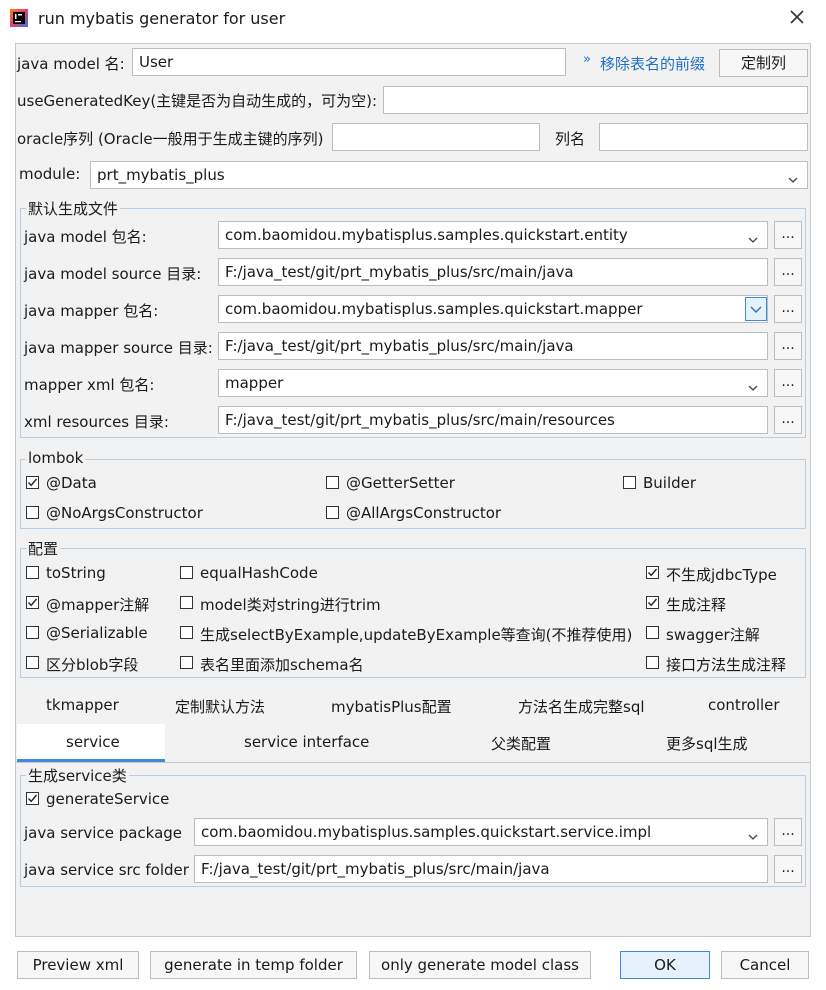 The width and height of the screenshot is (826, 990). Describe the element at coordinates (85, 237) in the screenshot. I see `model-package-label: java model 包名:` at that location.